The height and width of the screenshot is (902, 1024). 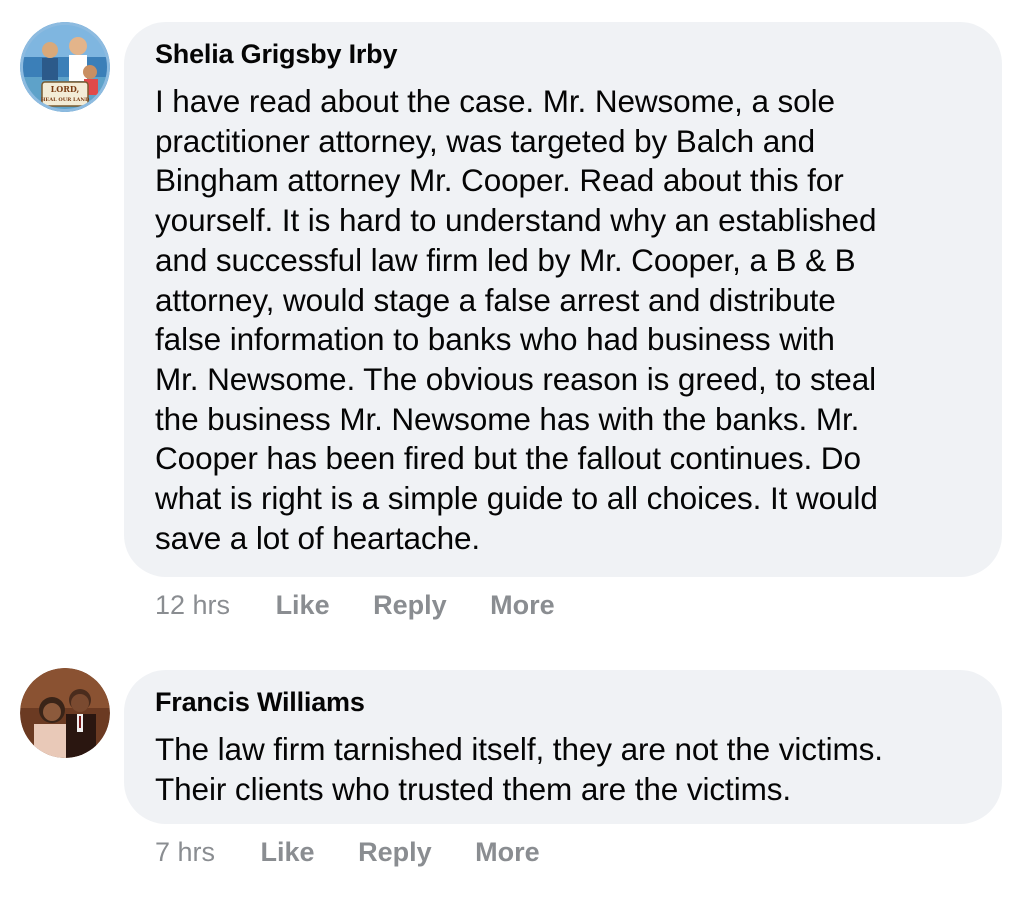 I want to click on profile-photo-icon: LORD, HEAL OUR LAND, so click(x=65, y=67).